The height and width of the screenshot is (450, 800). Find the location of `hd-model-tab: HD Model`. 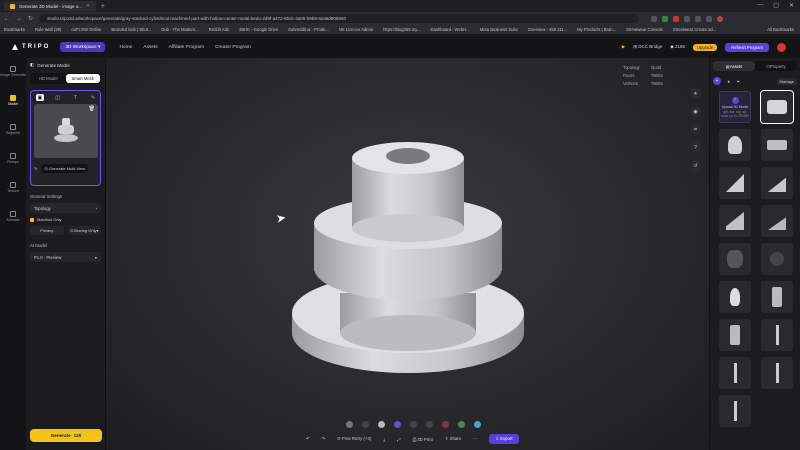

hd-model-tab: HD Model is located at coordinates (48, 78).